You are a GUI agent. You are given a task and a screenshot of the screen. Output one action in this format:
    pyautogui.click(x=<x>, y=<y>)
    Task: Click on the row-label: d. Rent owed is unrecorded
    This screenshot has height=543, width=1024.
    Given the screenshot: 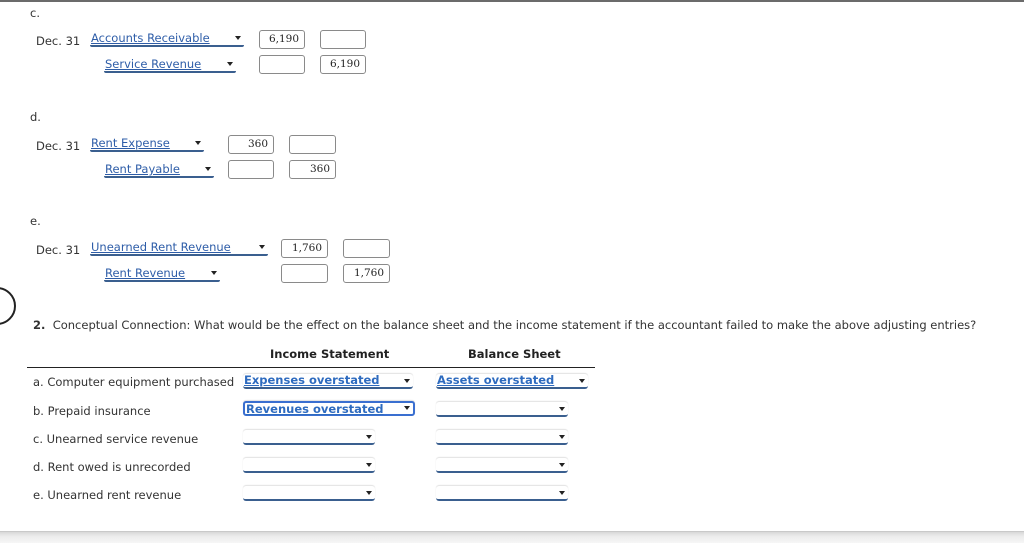 What is the action you would take?
    pyautogui.click(x=112, y=467)
    